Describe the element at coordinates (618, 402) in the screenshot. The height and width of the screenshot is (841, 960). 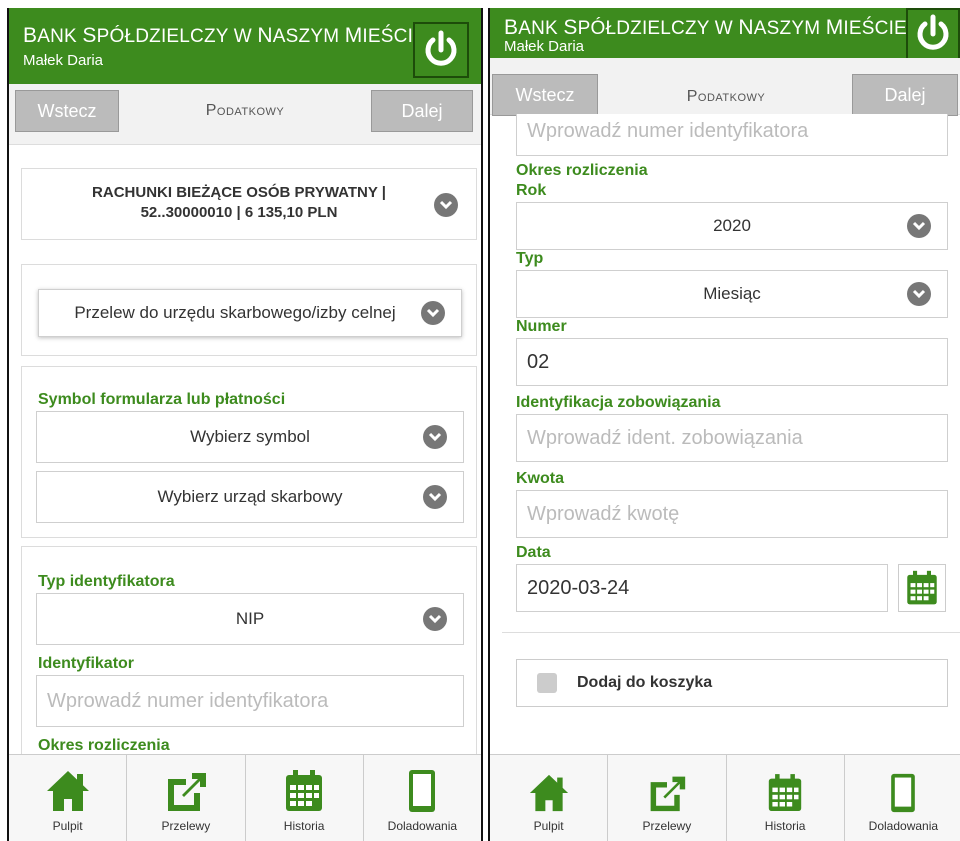
I see `obligation-label: Identyfikacja zobowiązania` at that location.